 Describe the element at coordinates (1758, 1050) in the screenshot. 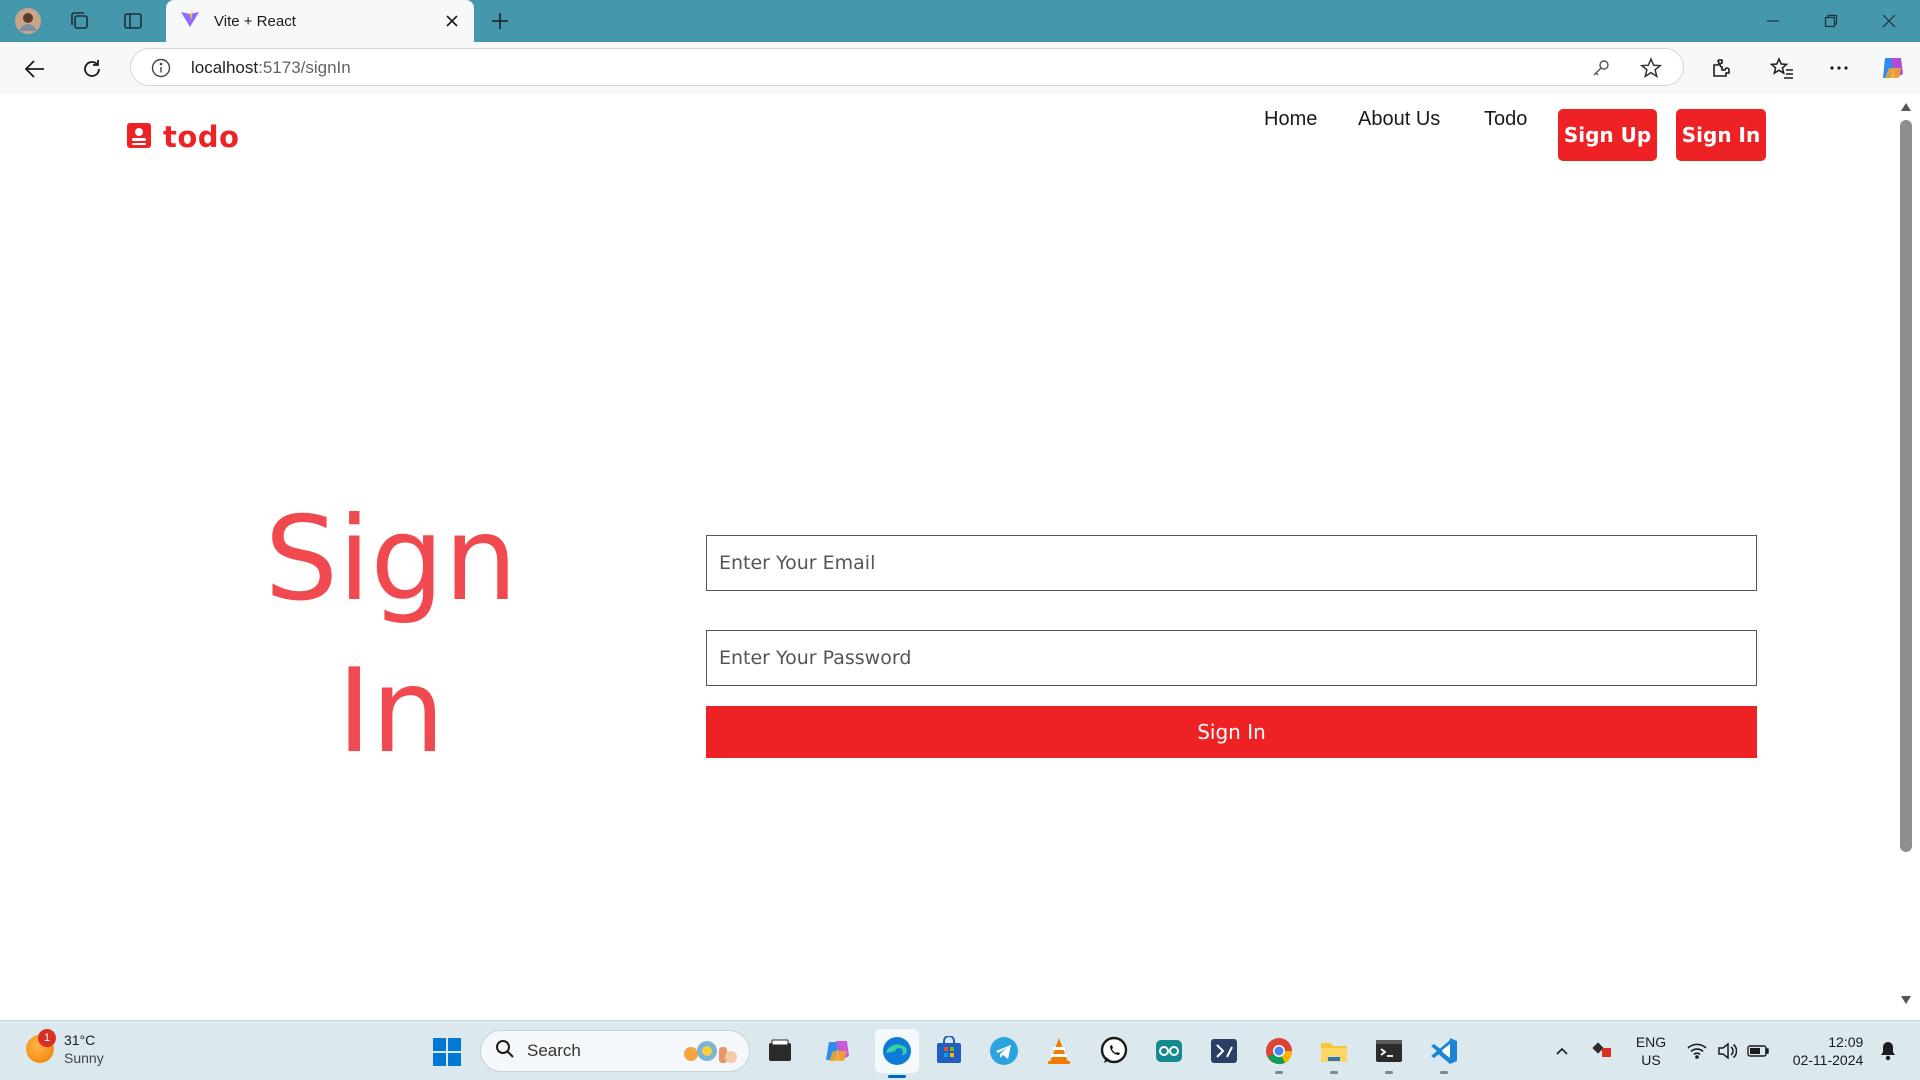

I see `battery-icon` at that location.